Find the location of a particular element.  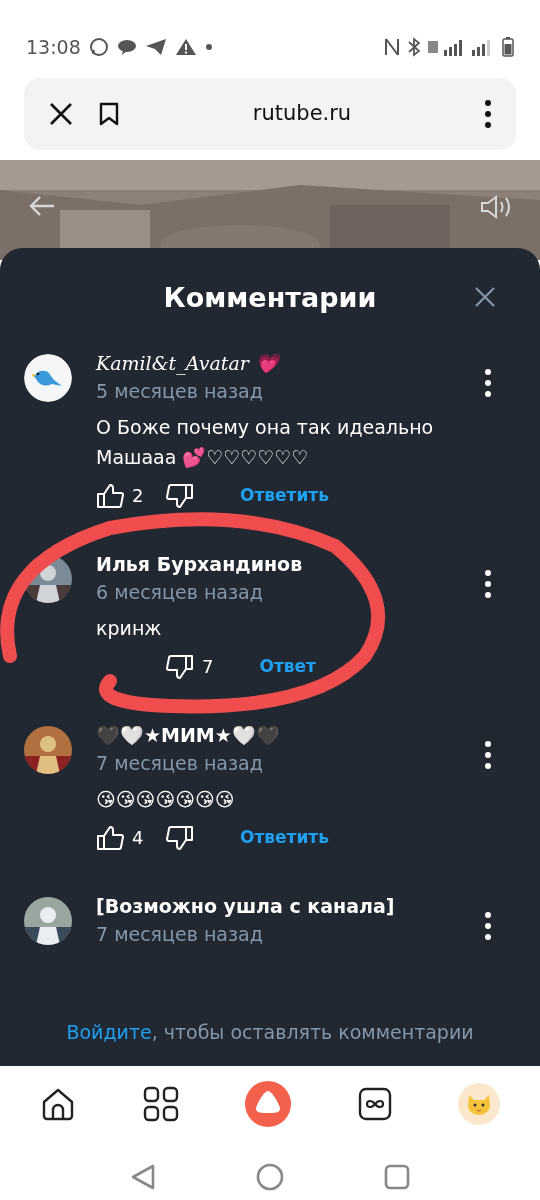

sheet-title: Комментарии is located at coordinates (270, 297).